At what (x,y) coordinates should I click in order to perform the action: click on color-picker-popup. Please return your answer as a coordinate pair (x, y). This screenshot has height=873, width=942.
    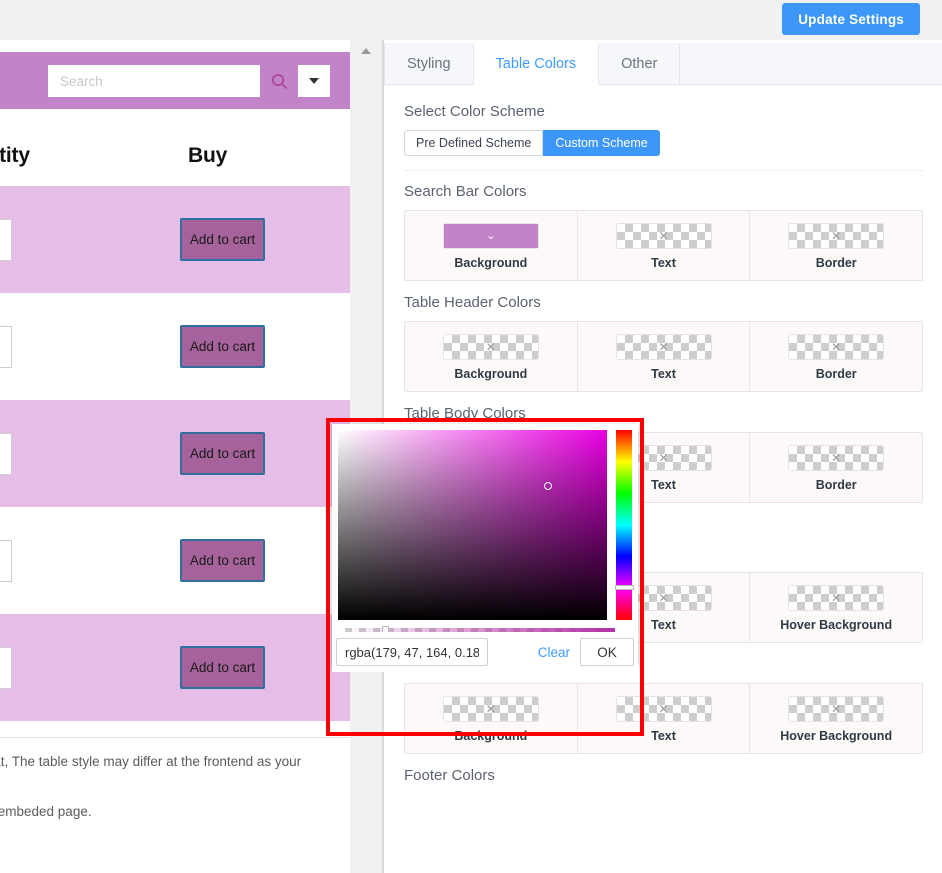
    Looking at the image, I should click on (485, 545).